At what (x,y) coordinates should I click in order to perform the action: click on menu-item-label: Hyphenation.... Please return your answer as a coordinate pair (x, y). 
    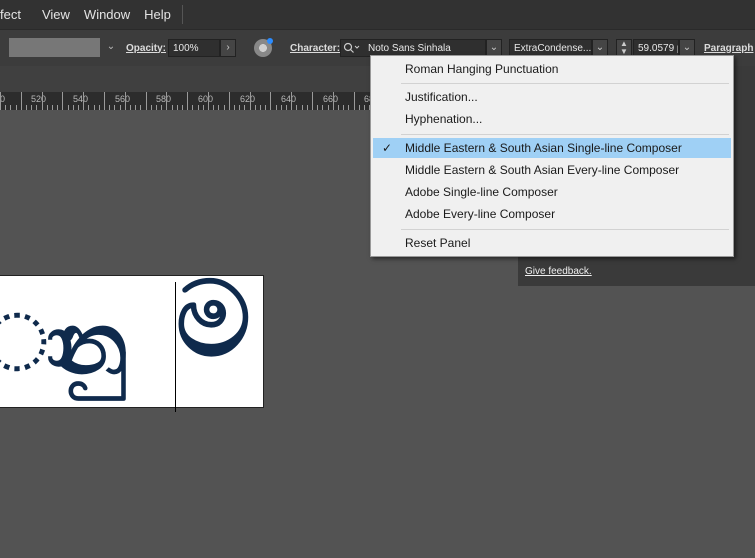
    Looking at the image, I should click on (444, 119).